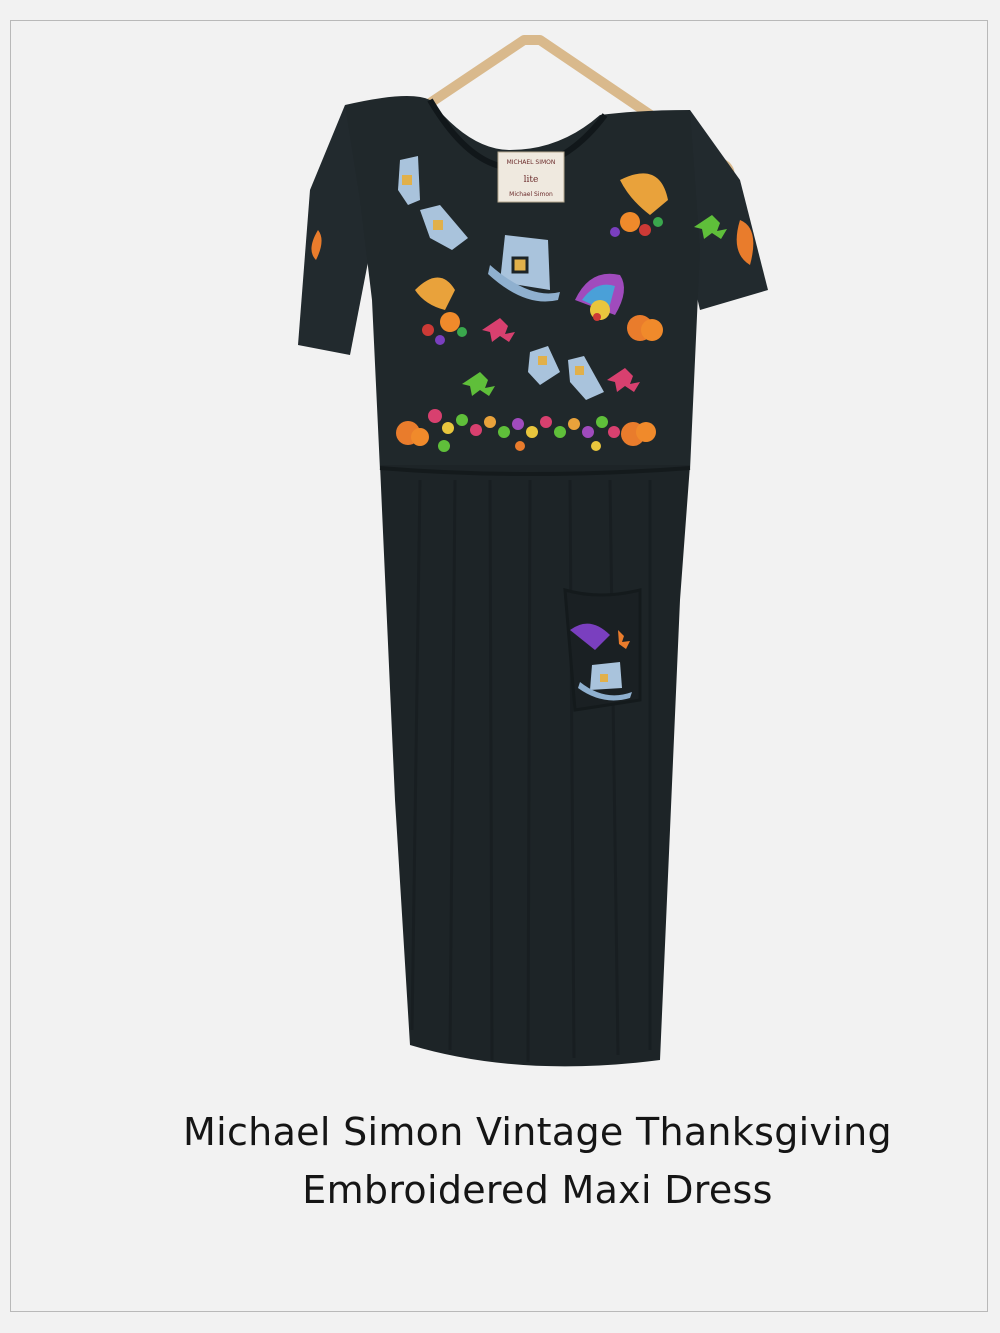 The height and width of the screenshot is (1333, 1000). I want to click on svg-text: MICHAEL SIMON, so click(531, 162).